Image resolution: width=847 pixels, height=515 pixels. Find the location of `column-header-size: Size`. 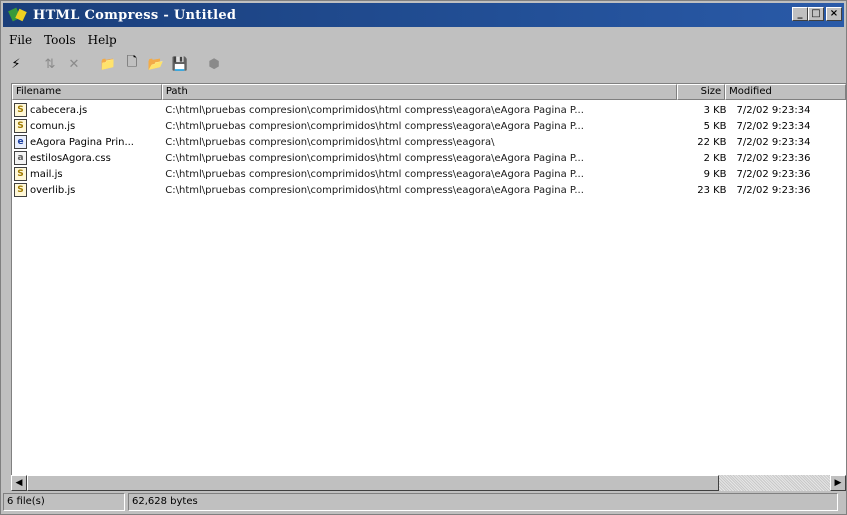

column-header-size: Size is located at coordinates (701, 92).